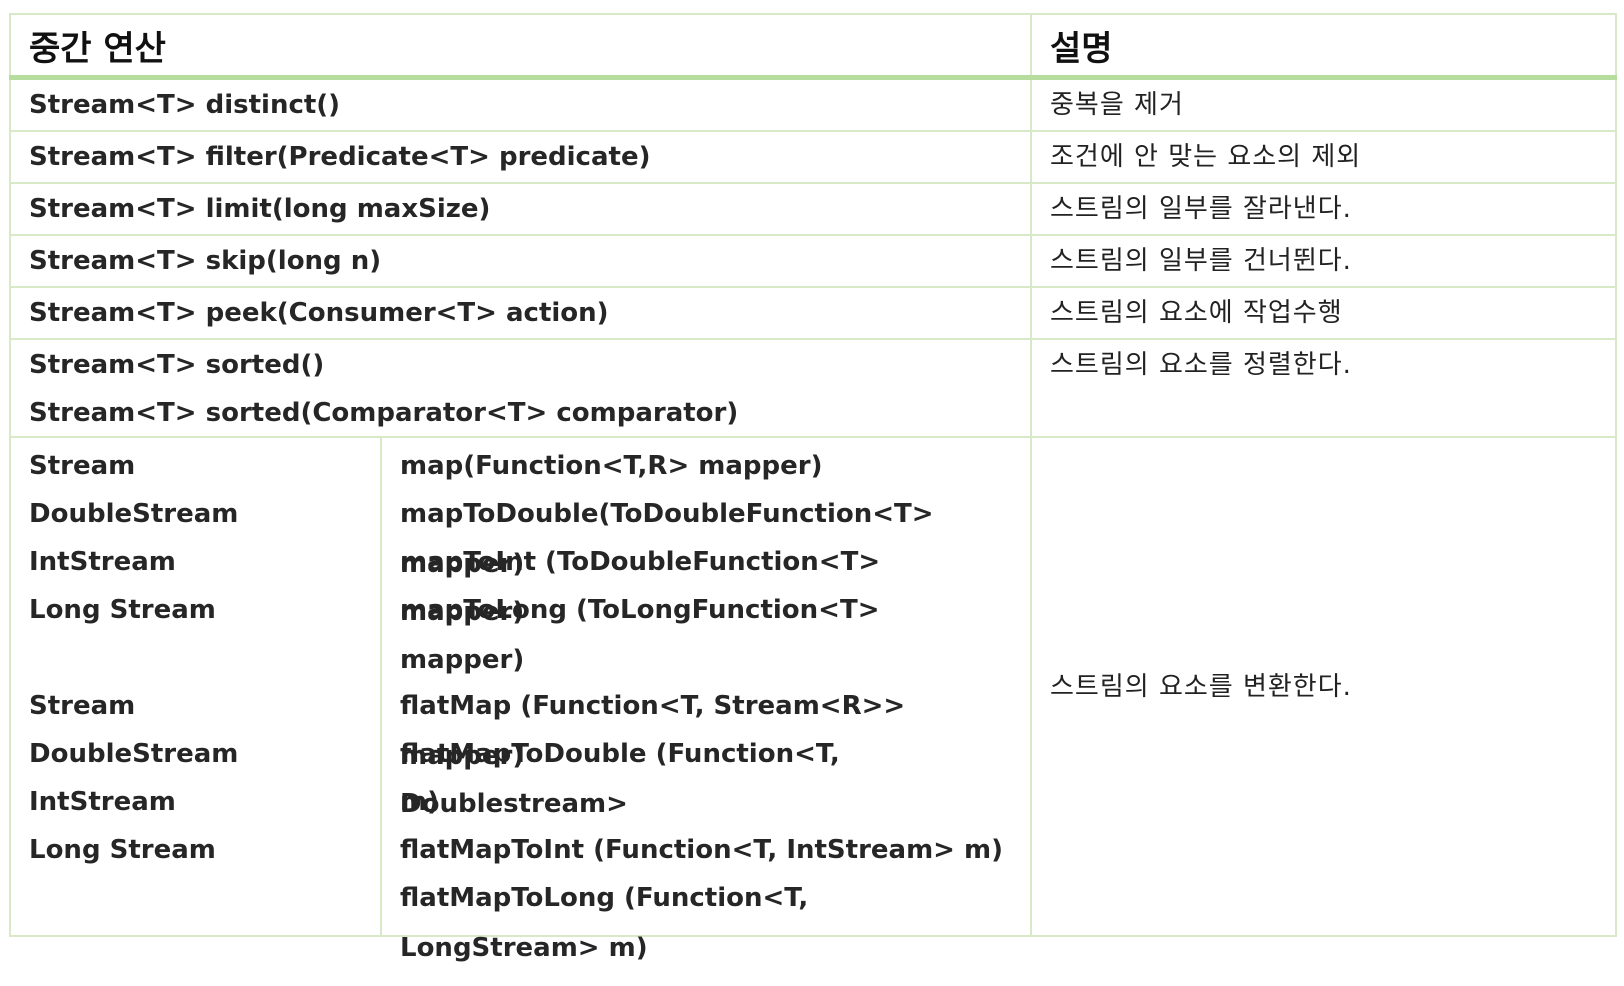  I want to click on map-method: flatMapToInt (Function<T, IntStream> m), so click(701, 850).